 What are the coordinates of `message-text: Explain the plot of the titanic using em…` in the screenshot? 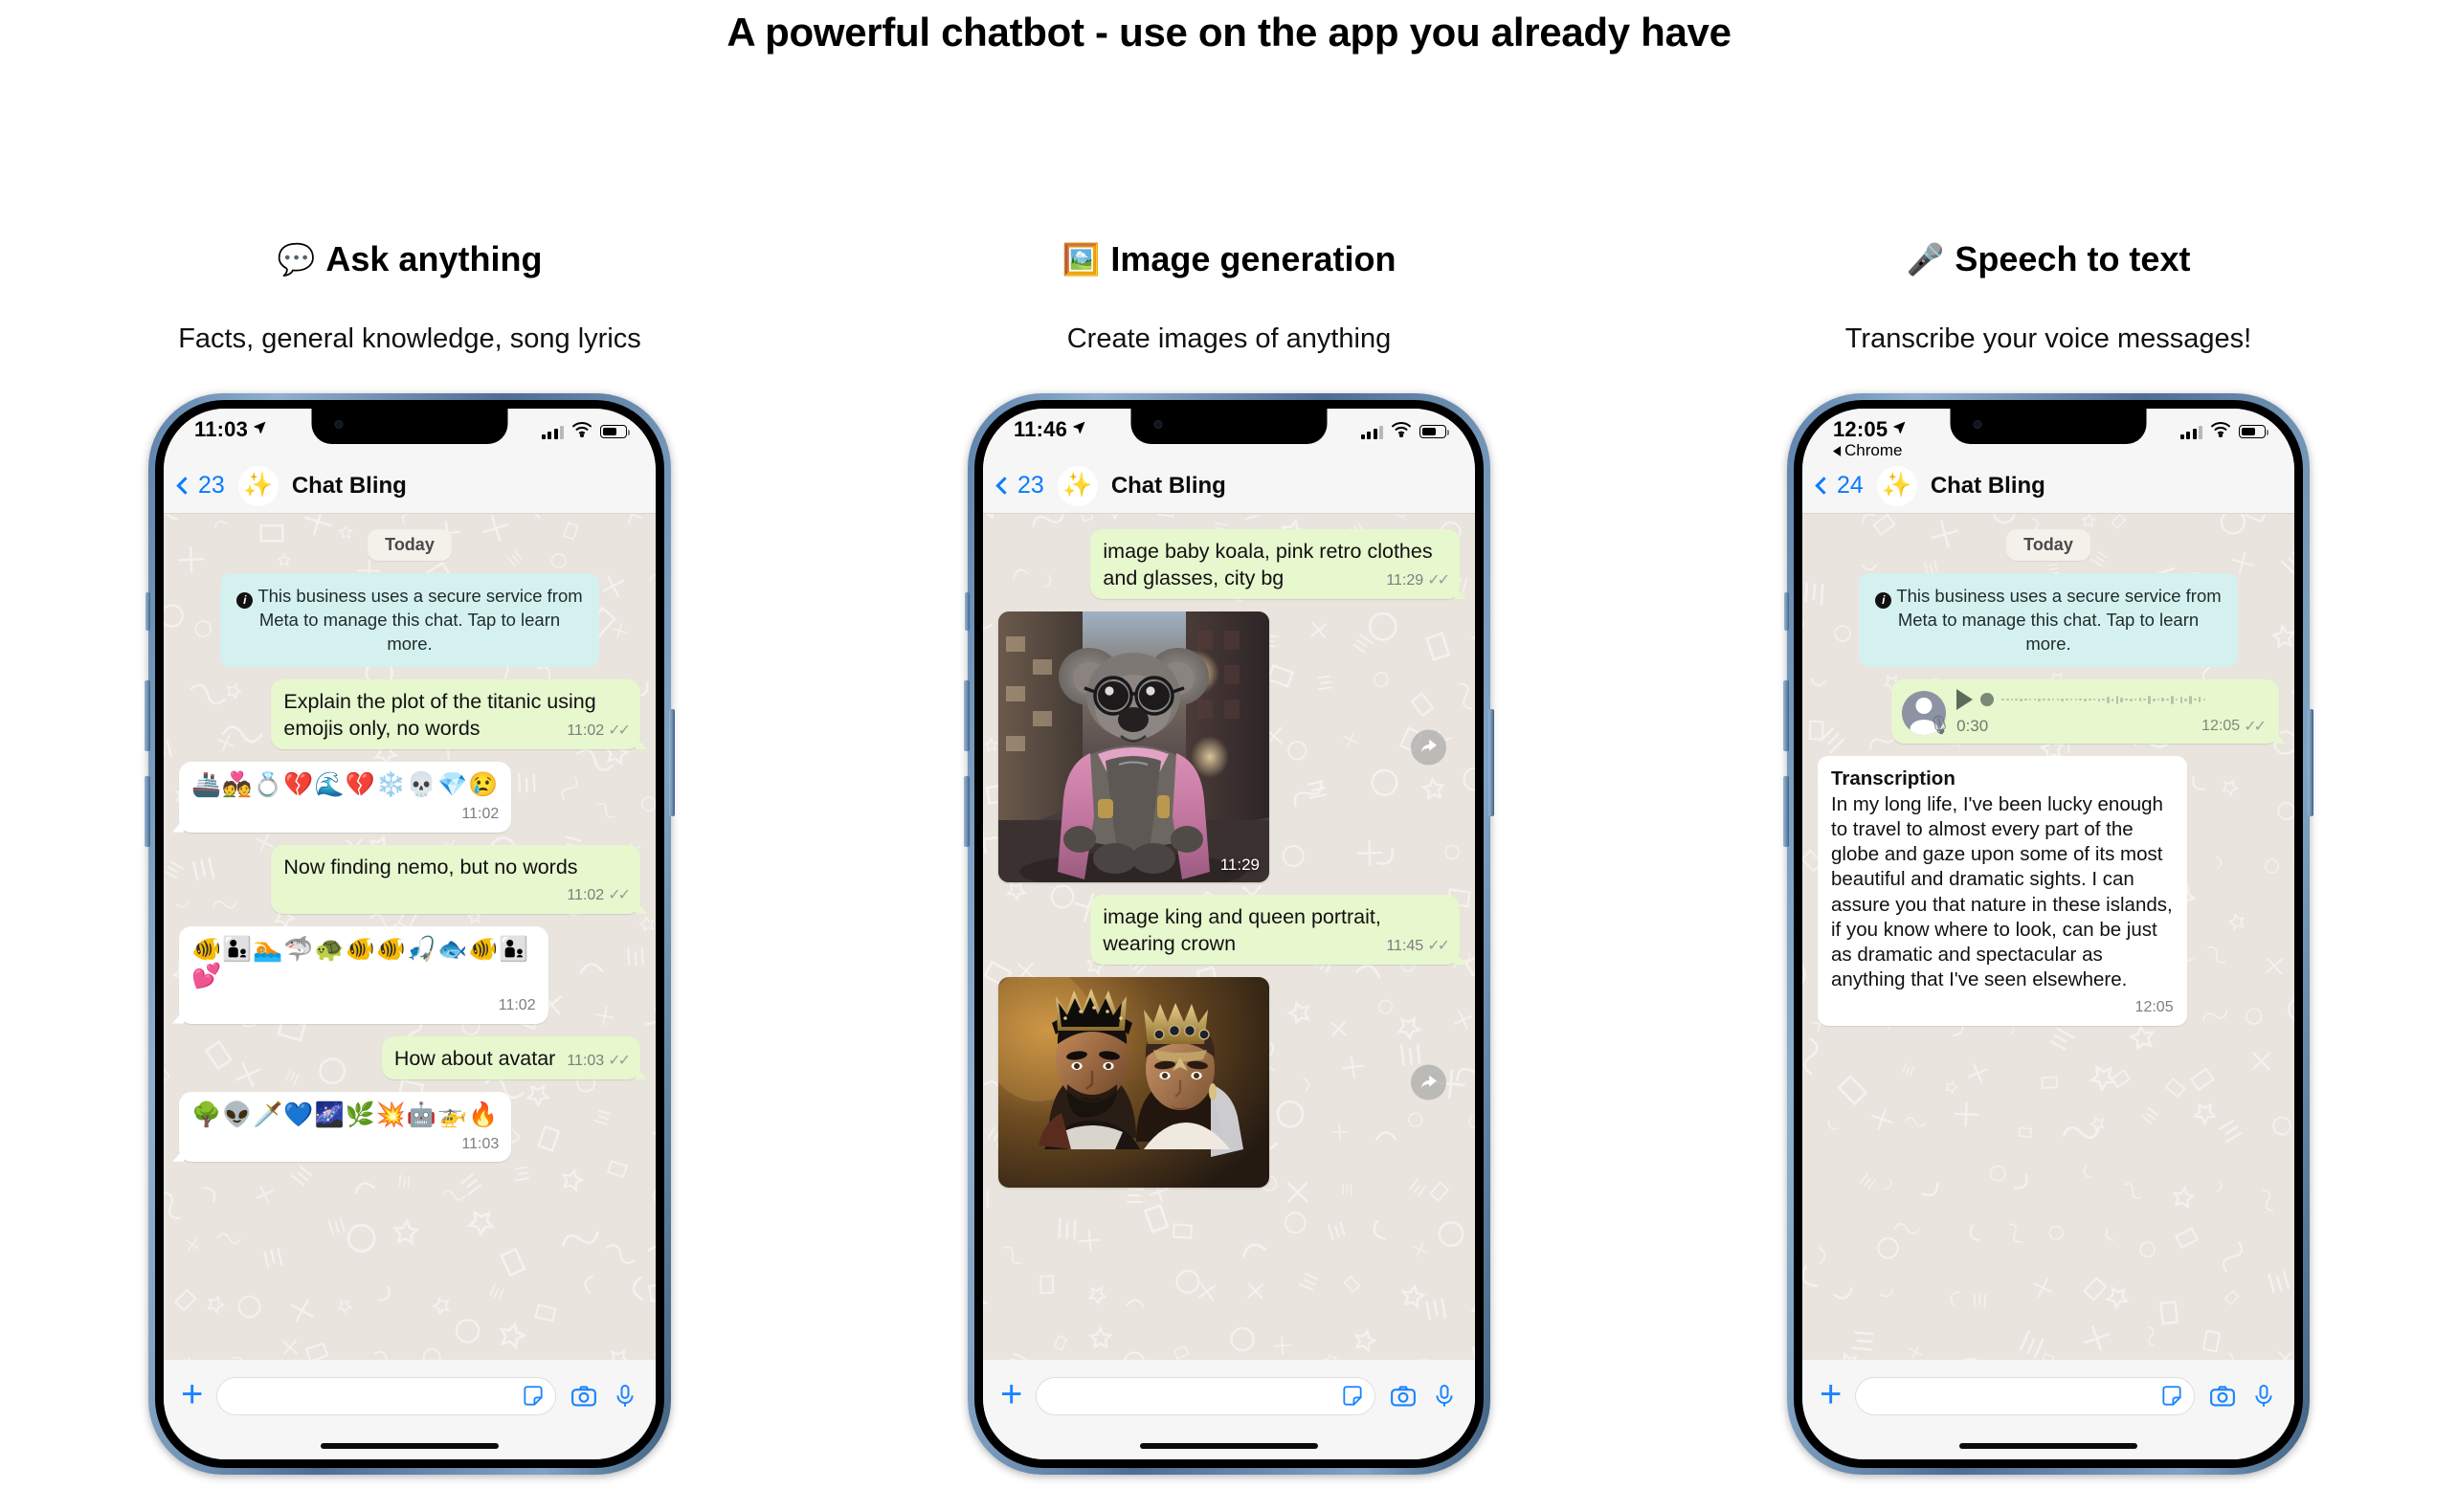 It's located at (439, 715).